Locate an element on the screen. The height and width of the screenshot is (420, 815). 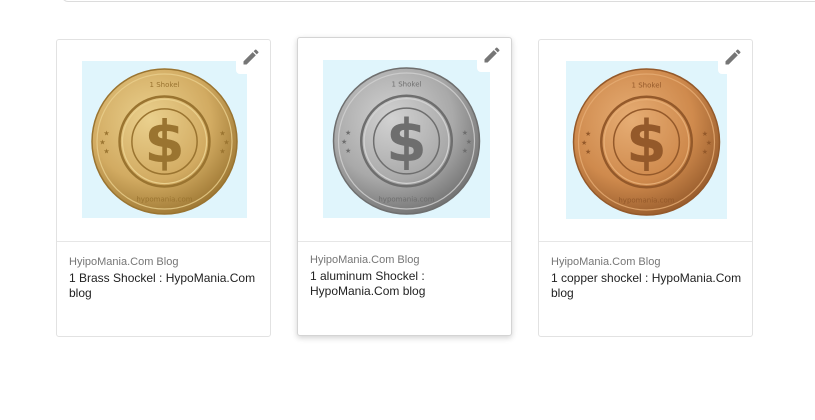
copper-coin-graphic: ★★★★★★$1 Shokelhypomania.com is located at coordinates (646, 142).